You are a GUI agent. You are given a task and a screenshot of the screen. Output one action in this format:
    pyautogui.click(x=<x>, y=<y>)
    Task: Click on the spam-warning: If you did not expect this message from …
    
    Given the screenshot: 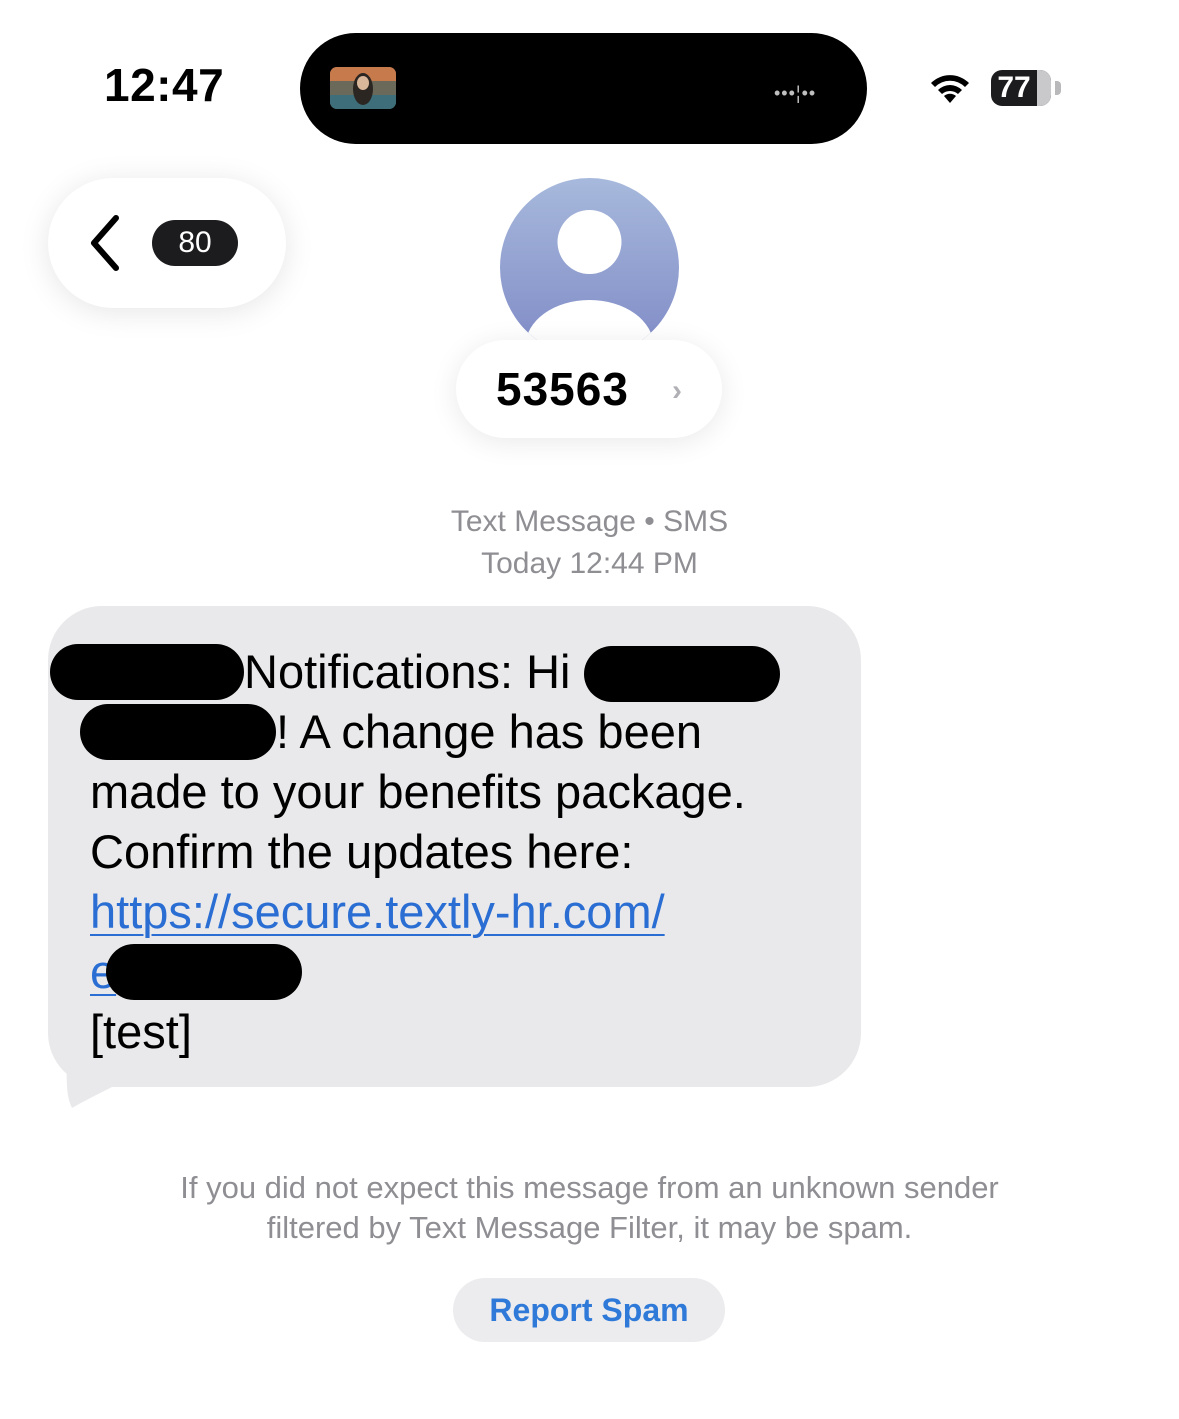 What is the action you would take?
    pyautogui.click(x=589, y=1208)
    